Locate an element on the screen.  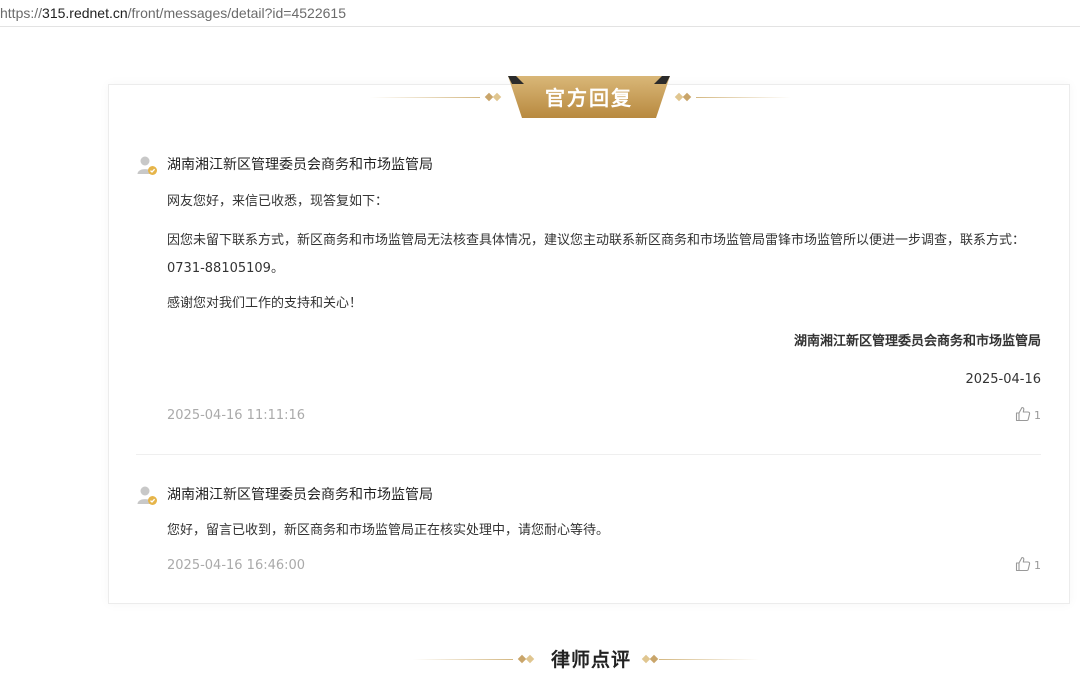
lawyer-review-title: 律师点评 is located at coordinates (590, 660).